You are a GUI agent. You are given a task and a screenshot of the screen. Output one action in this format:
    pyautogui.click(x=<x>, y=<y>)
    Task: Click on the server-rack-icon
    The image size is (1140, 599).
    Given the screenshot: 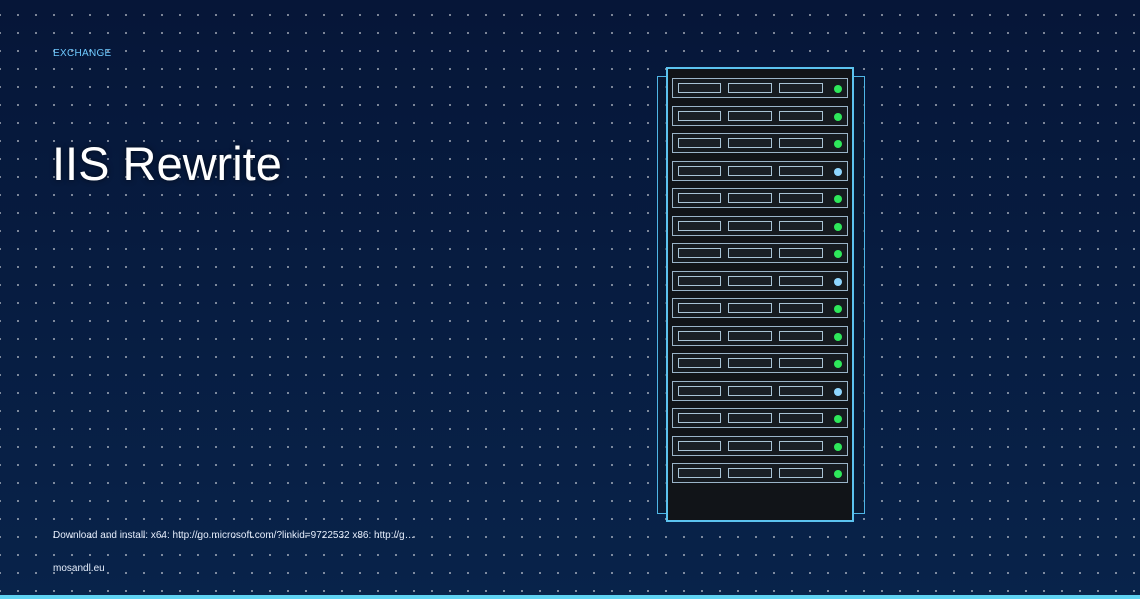 What is the action you would take?
    pyautogui.click(x=760, y=294)
    